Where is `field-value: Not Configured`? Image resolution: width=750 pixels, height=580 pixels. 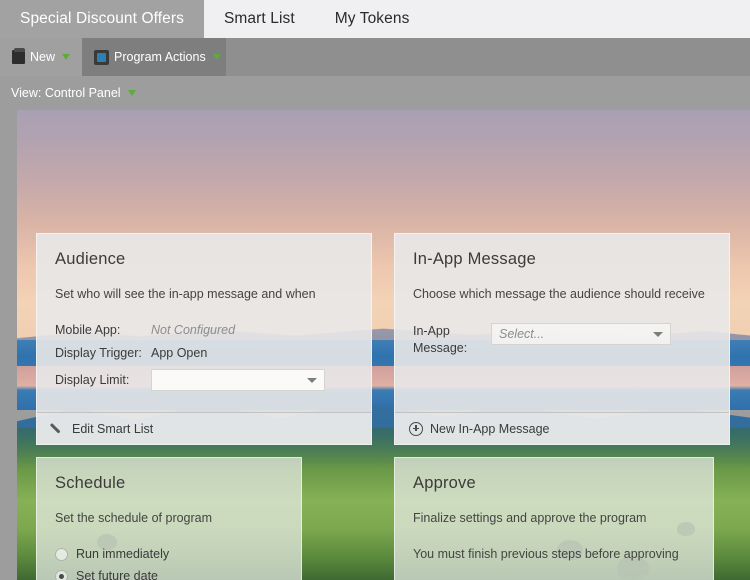
field-value: Not Configured is located at coordinates (193, 330).